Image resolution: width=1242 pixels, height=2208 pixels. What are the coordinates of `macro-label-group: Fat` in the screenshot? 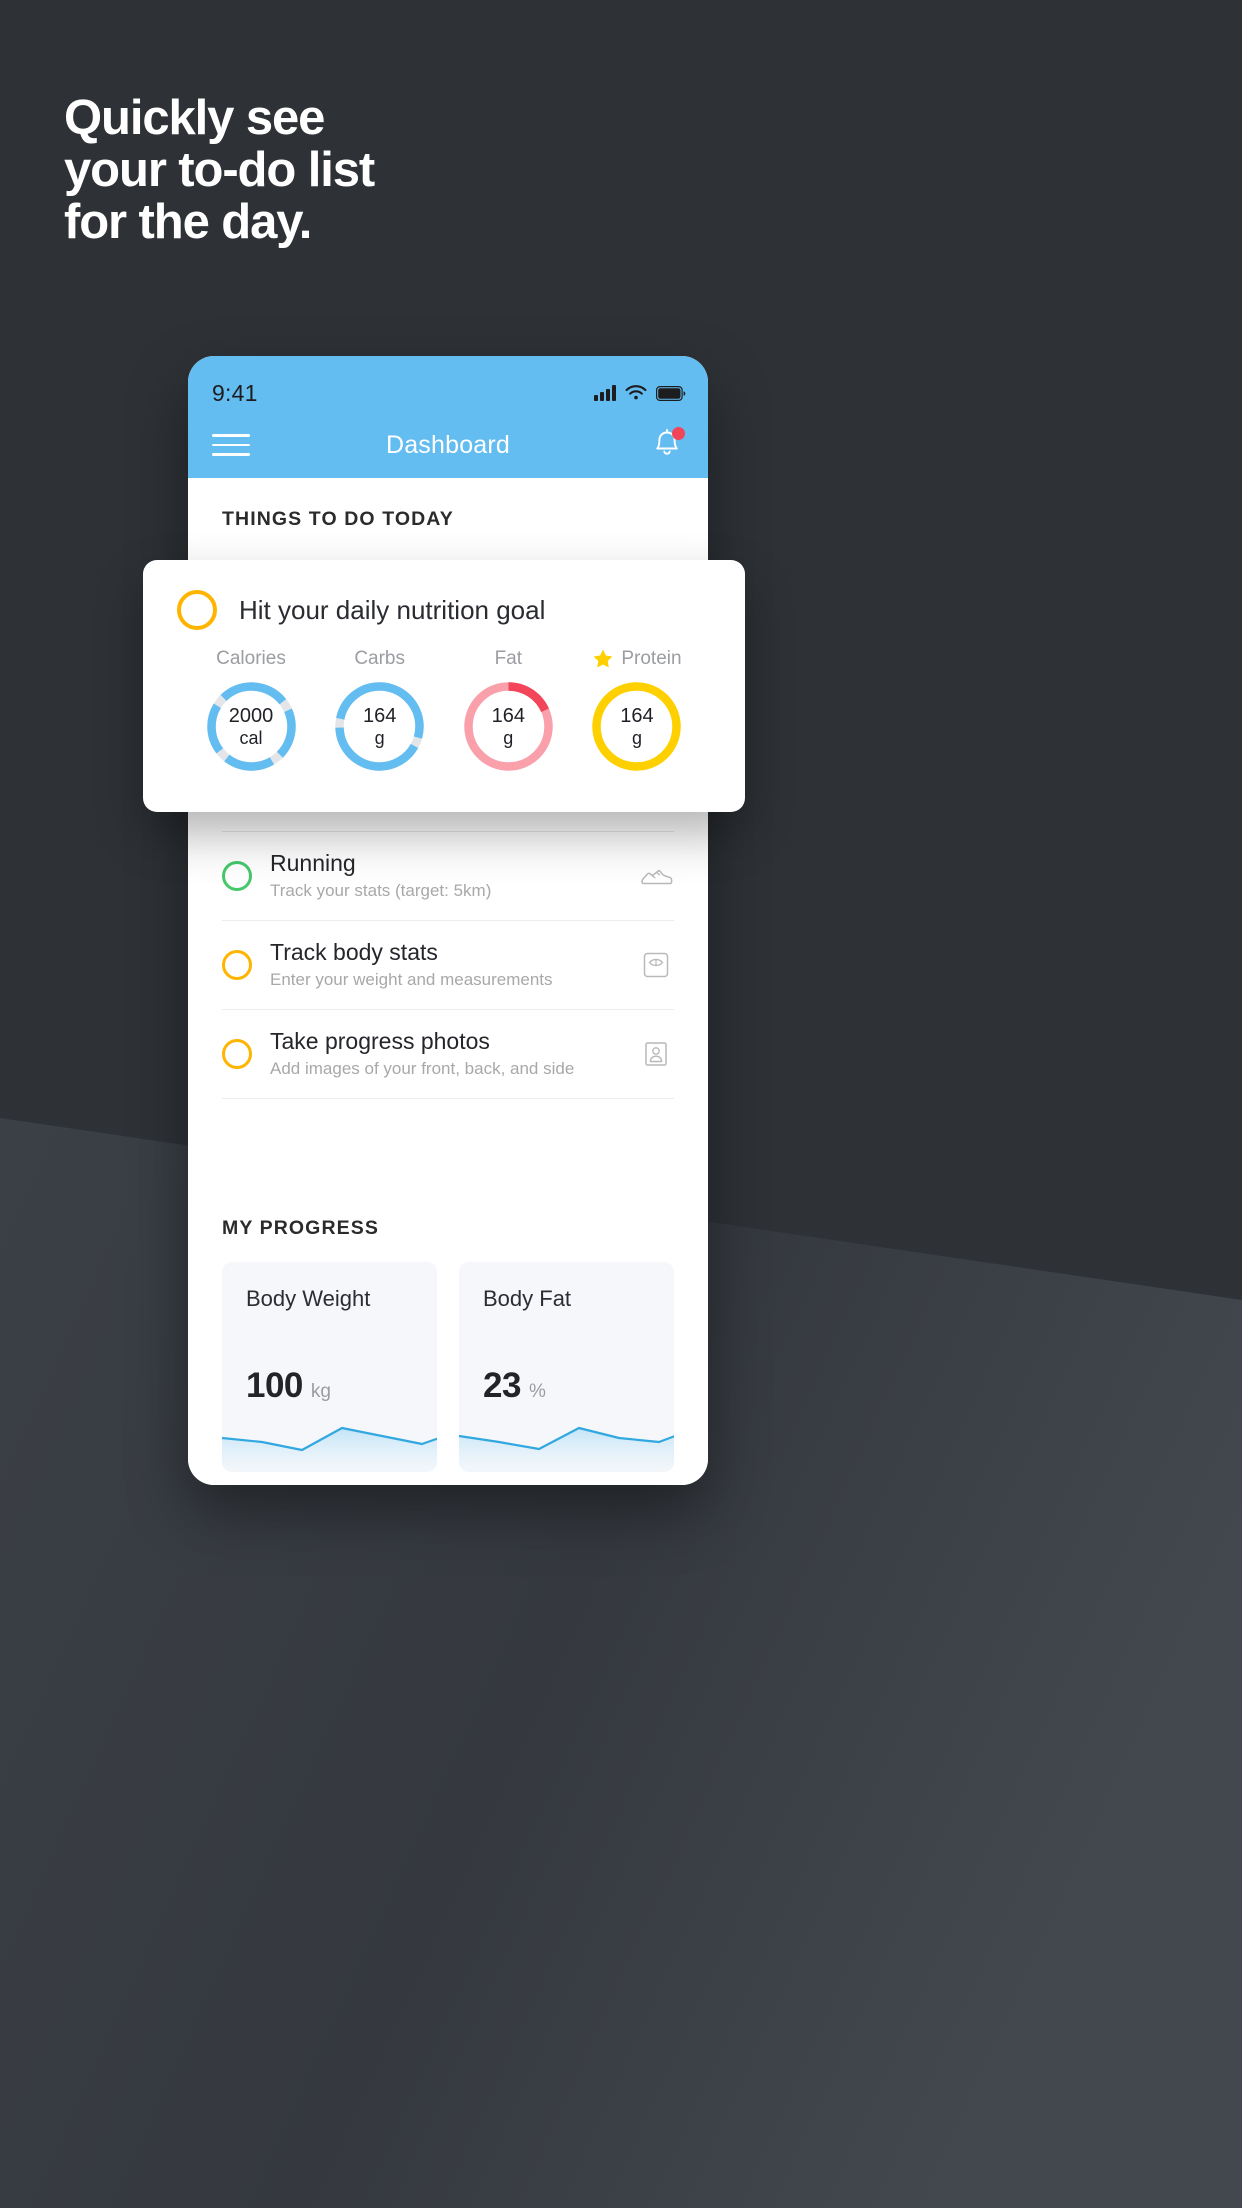 It's located at (508, 659).